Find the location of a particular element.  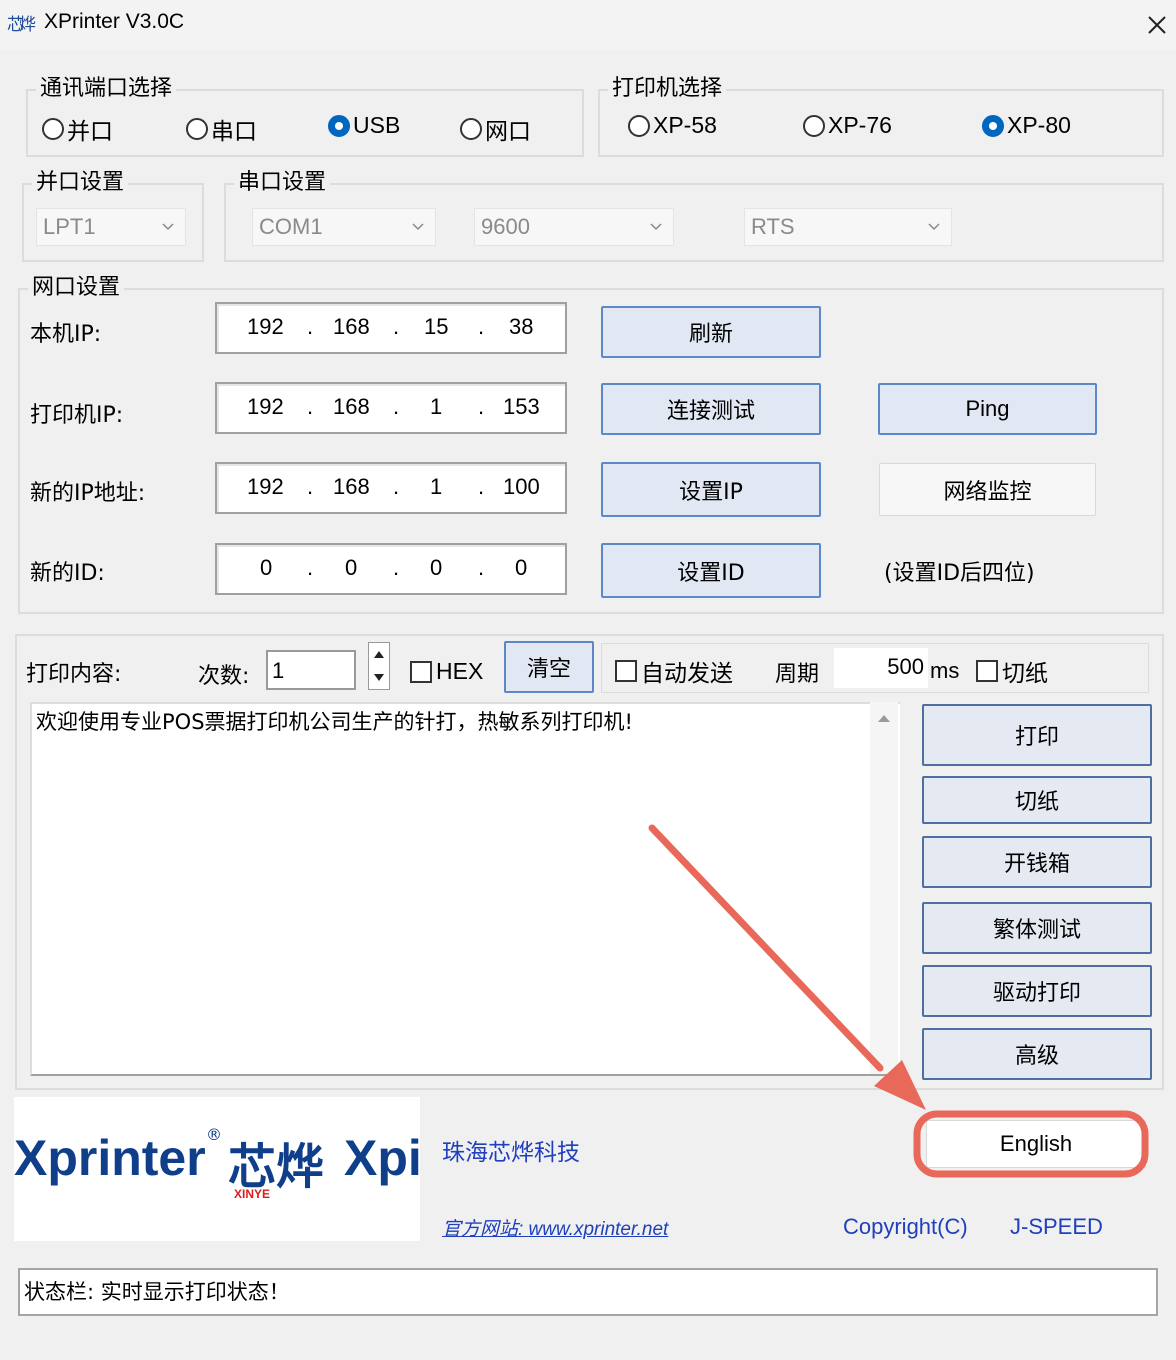

period-label: 周期 is located at coordinates (797, 674).